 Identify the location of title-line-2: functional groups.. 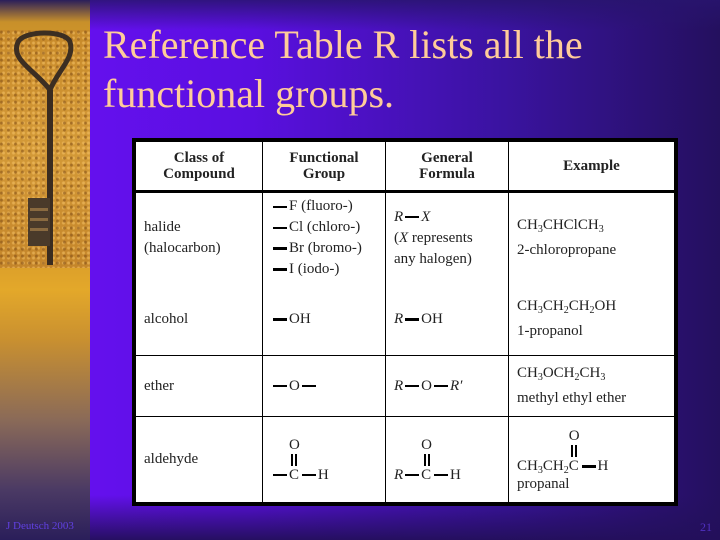
(249, 93).